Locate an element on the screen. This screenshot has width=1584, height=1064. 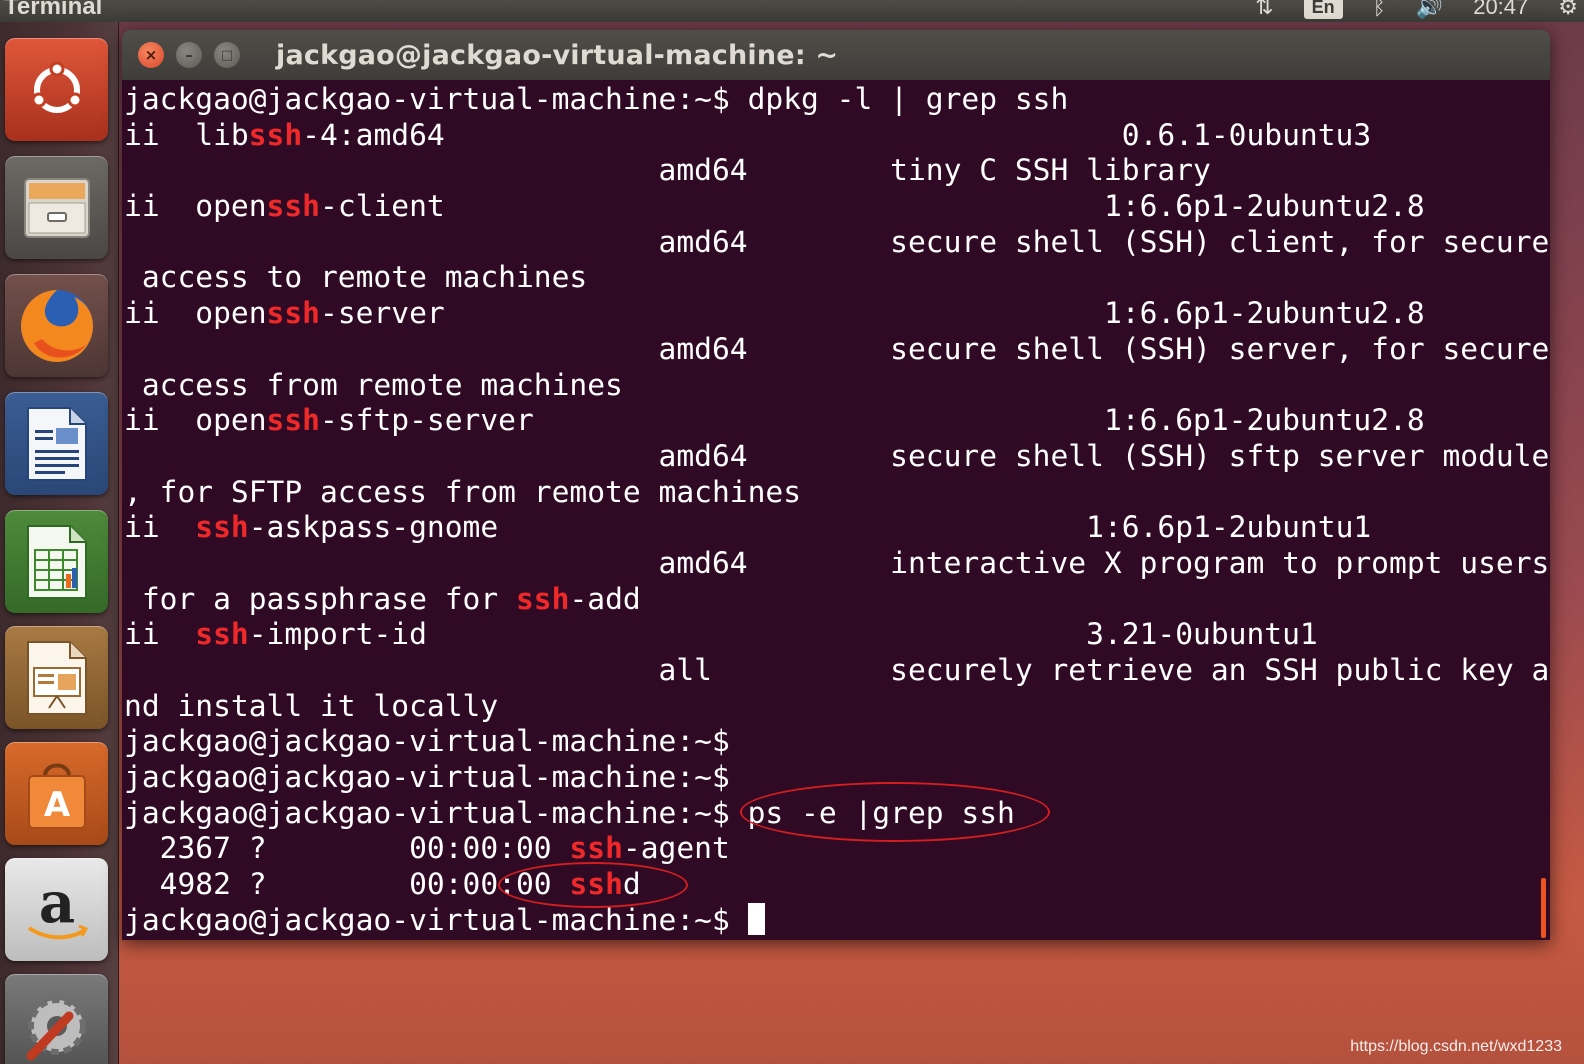
terminal-line: for a passphrase for ssh-add is located at coordinates (837, 600).